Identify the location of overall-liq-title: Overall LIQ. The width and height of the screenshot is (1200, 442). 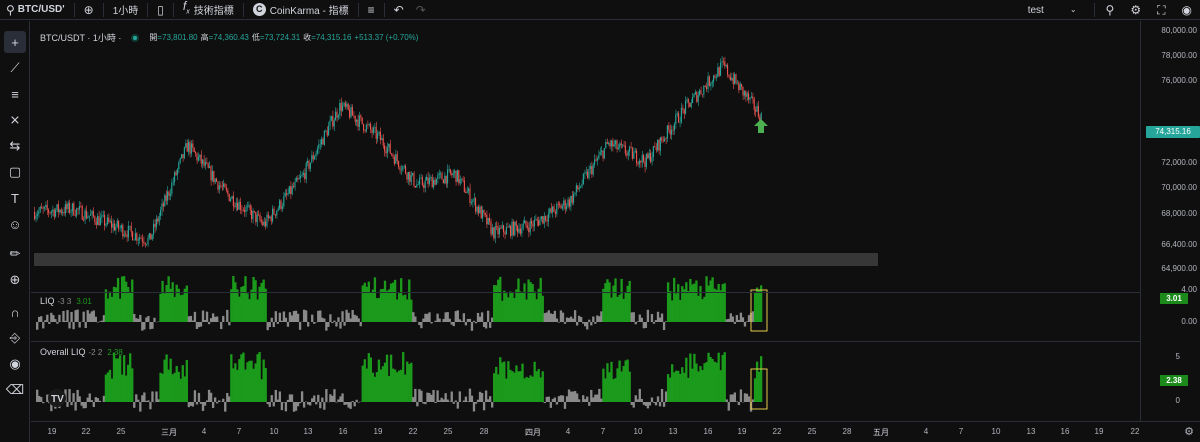
(63, 352).